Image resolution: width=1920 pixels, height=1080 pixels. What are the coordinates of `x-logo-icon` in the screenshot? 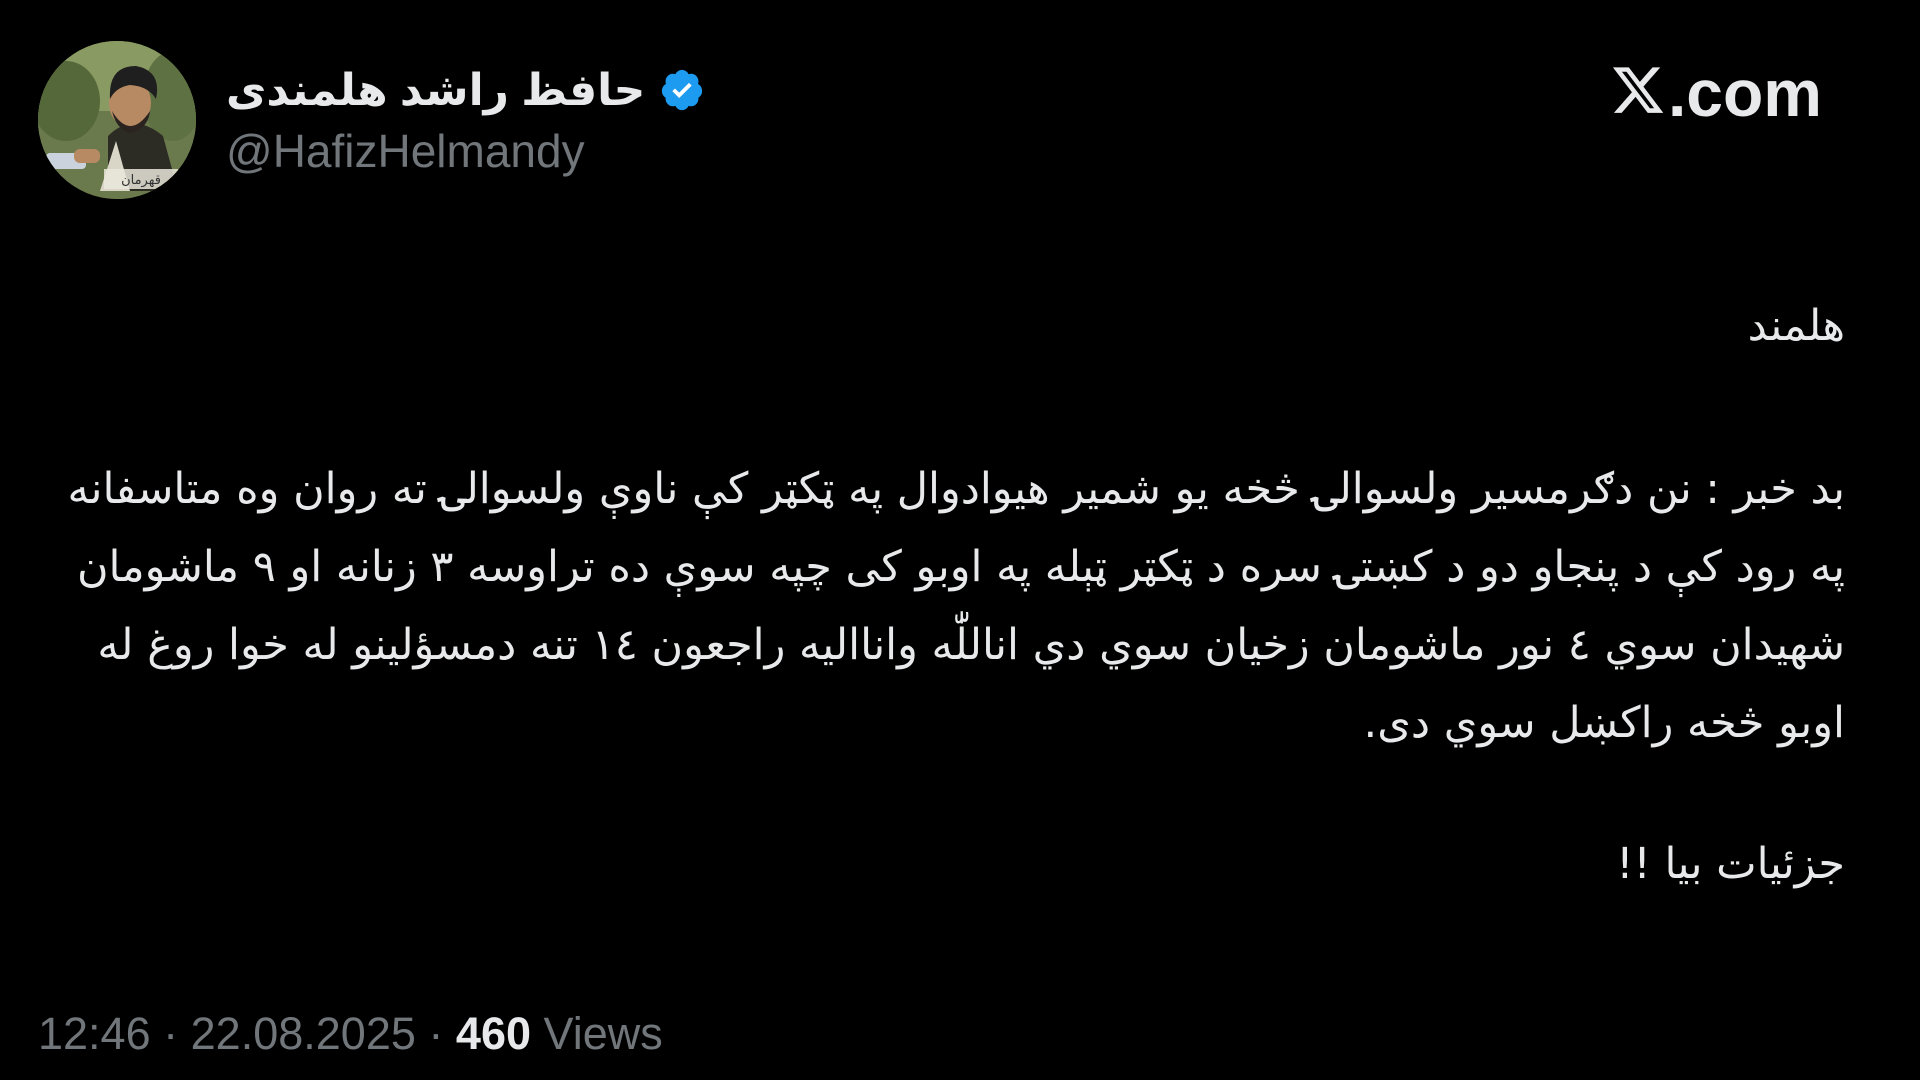 It's located at (1638, 90).